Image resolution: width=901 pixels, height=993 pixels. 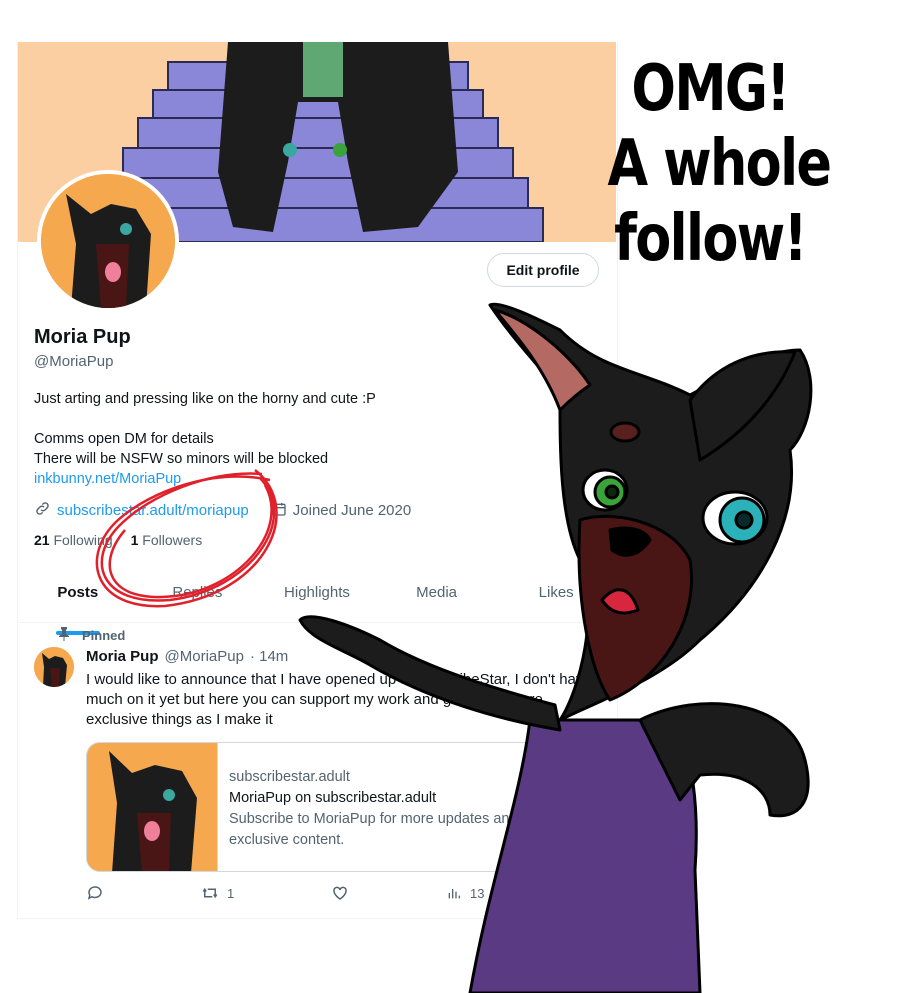 I want to click on views-button: 13, so click(x=465, y=893).